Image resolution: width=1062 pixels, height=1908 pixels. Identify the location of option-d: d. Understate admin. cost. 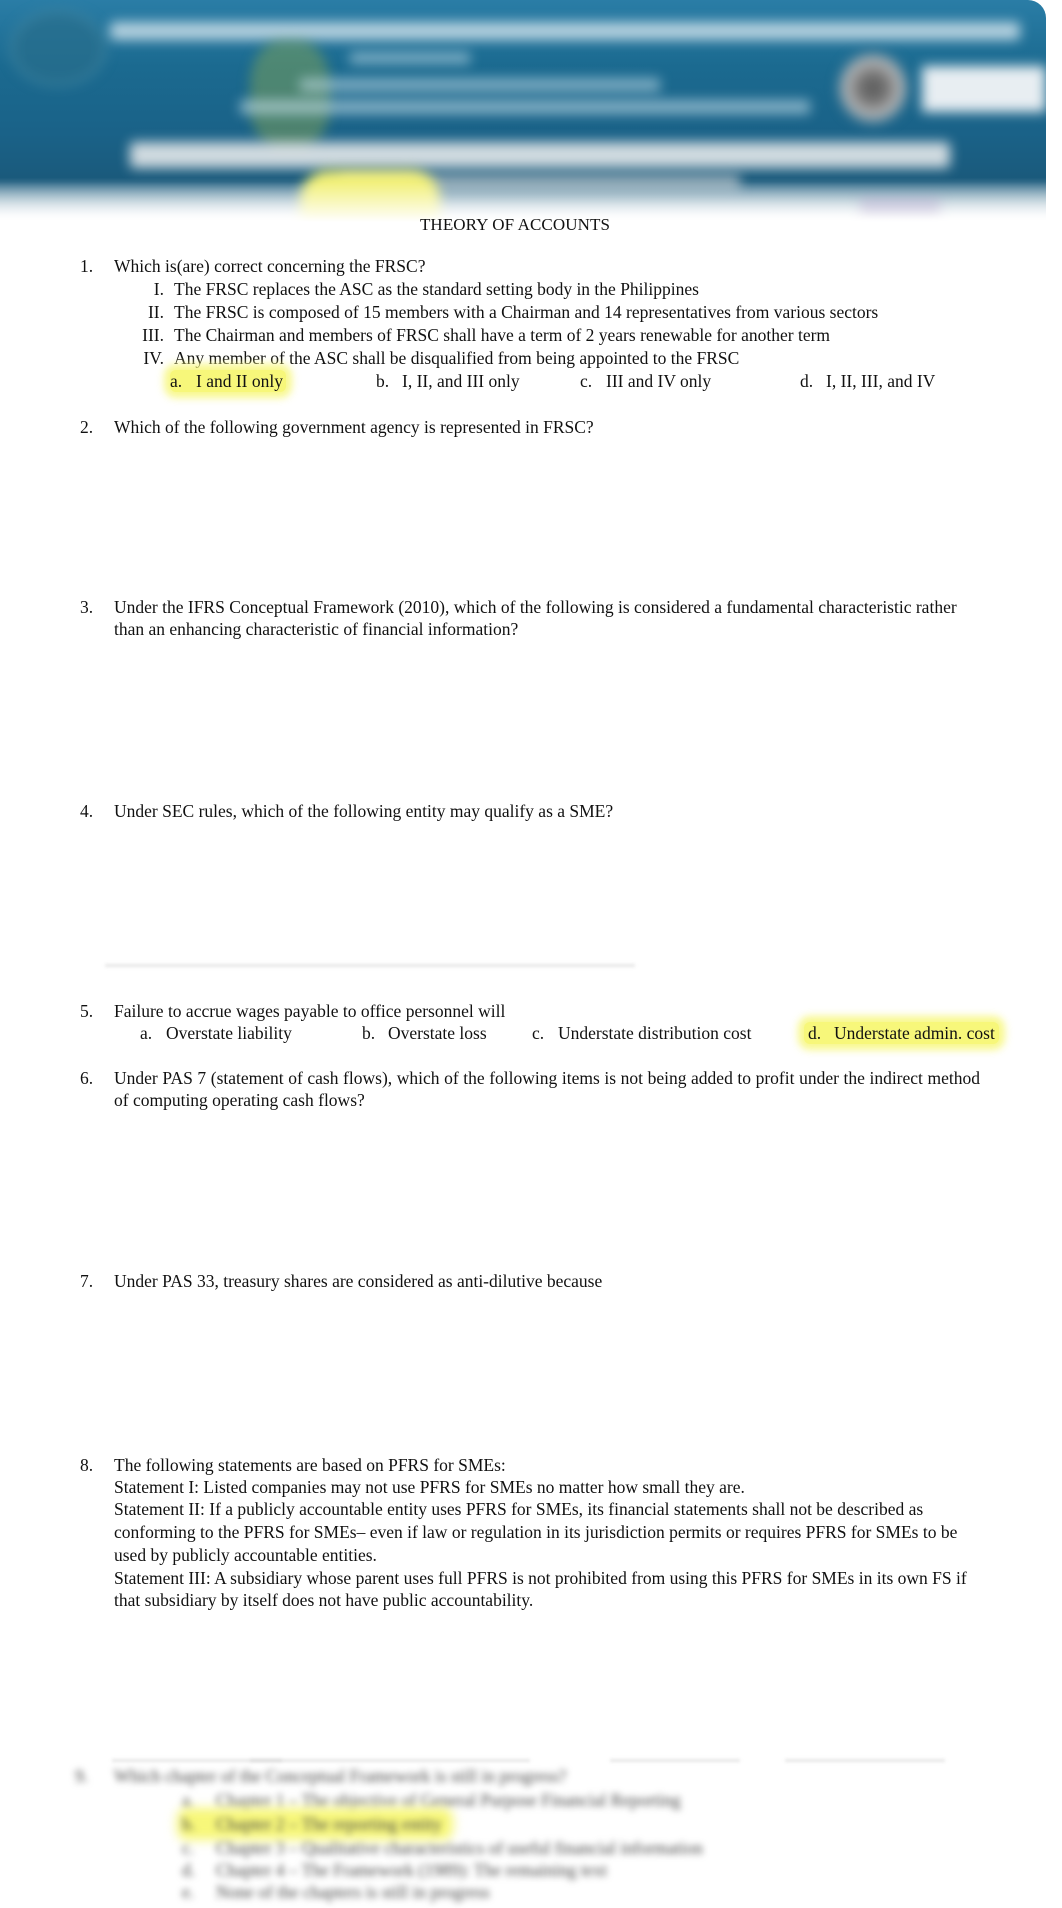
(901, 1033).